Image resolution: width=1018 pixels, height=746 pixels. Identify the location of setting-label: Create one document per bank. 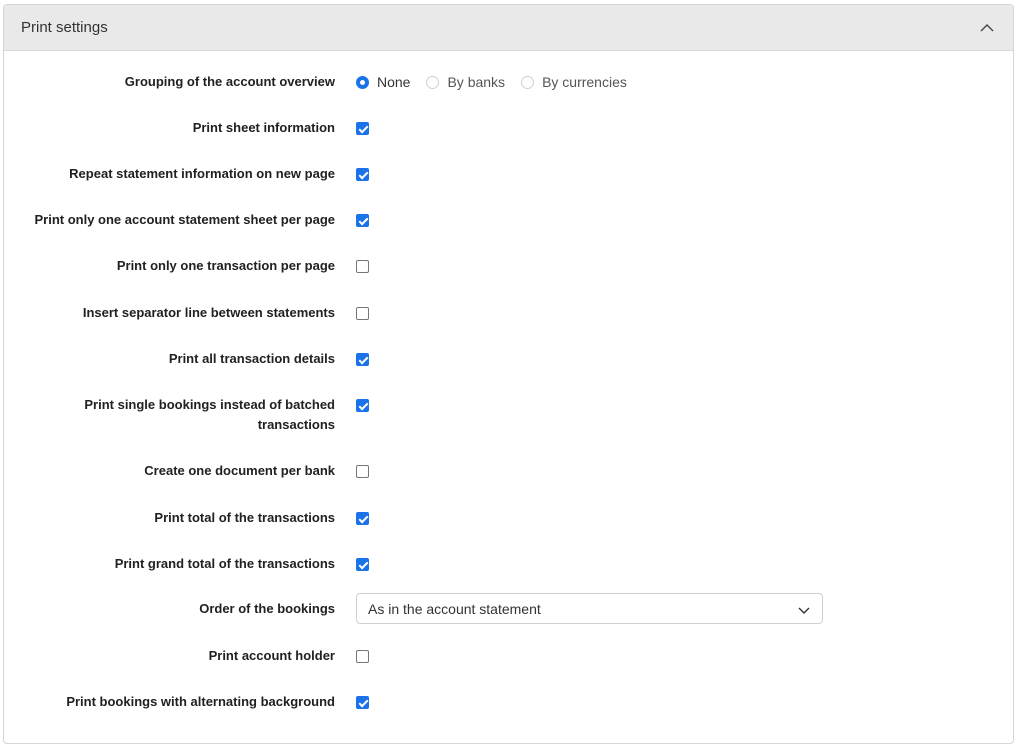
(239, 470).